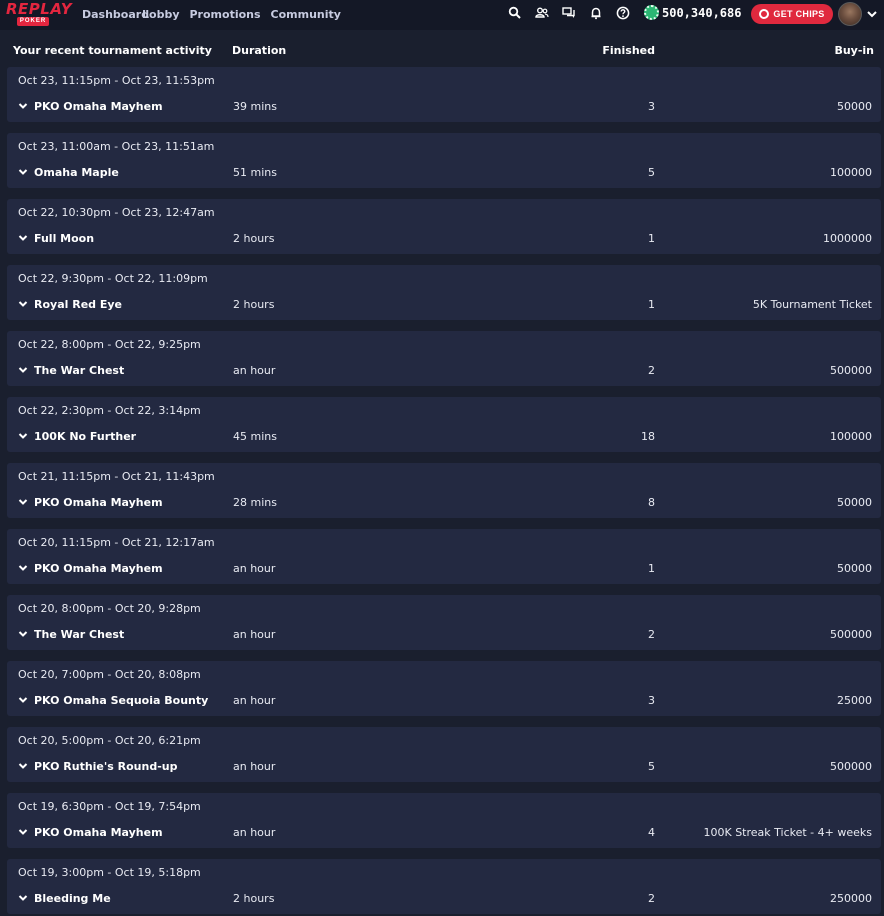 The width and height of the screenshot is (884, 916). I want to click on row-date-range: Oct 20, 11:15pm - Oct 21, 12:17am, so click(116, 542).